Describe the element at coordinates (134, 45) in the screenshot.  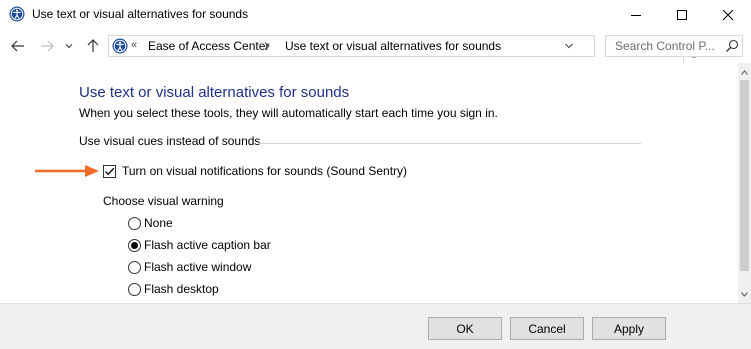
I see `breadcrumb-overflow: «` at that location.